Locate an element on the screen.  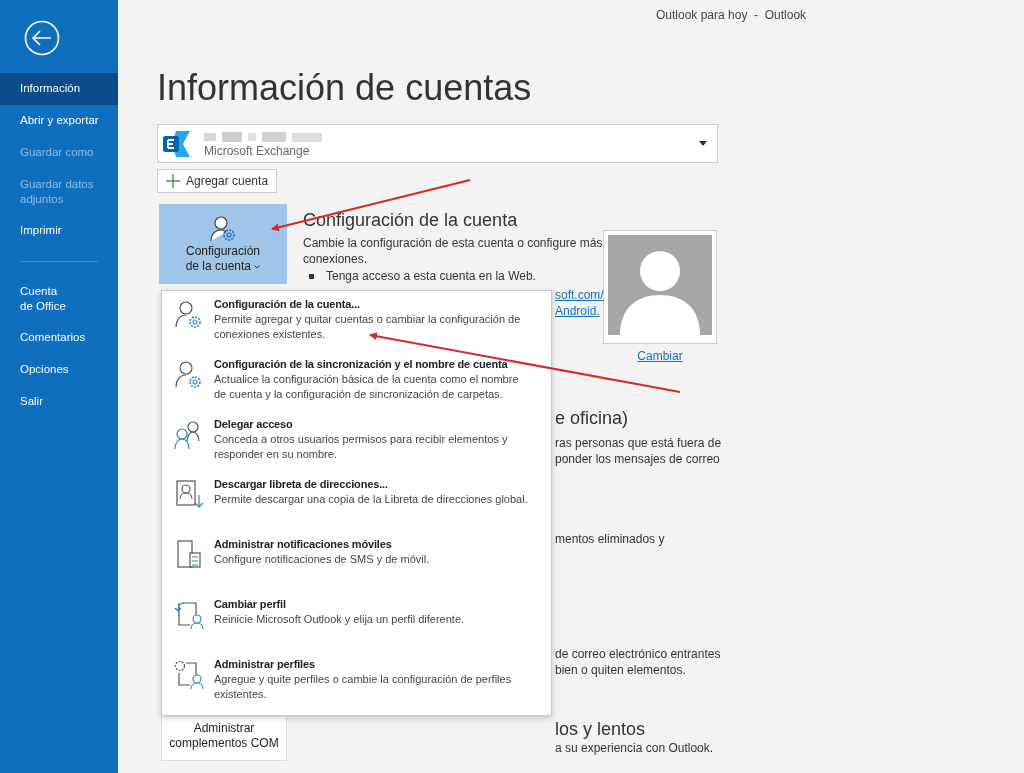
bullet-text: Tenga acceso a esta cuenta en la Web. is located at coordinates (431, 276).